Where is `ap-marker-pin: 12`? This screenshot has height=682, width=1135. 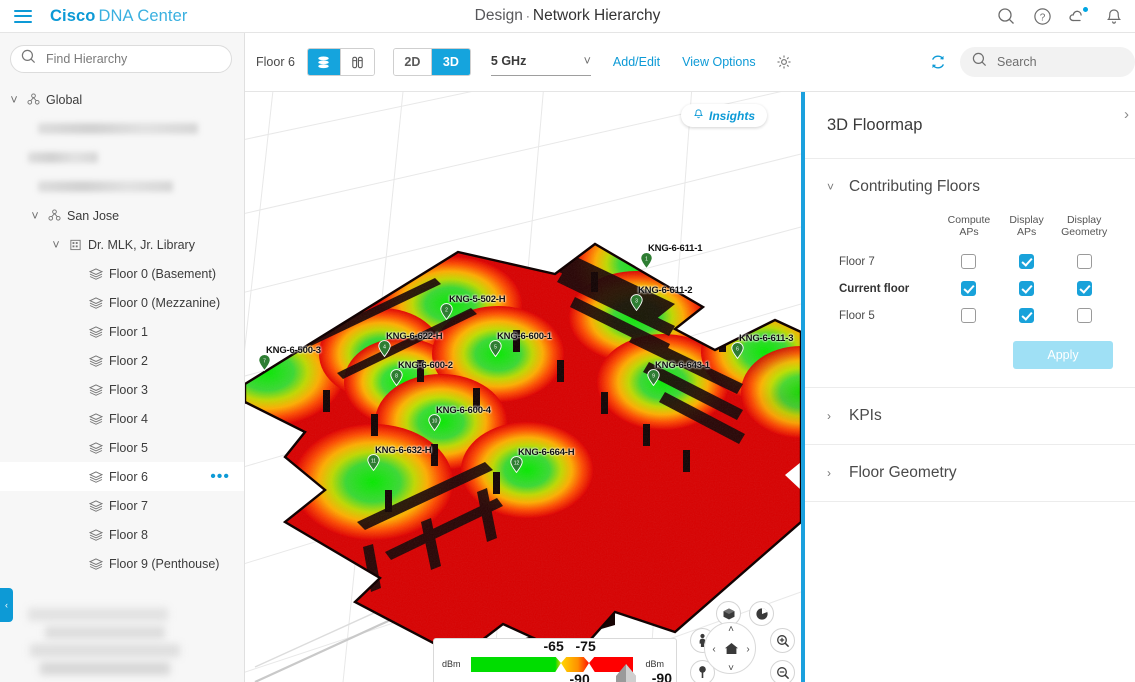
ap-marker-pin: 12 is located at coordinates (516, 465).